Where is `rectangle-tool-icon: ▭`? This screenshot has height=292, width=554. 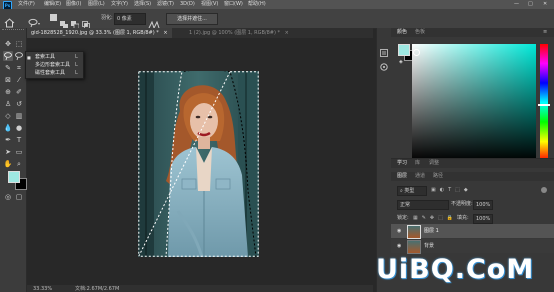
rectangle-tool-icon: ▭ is located at coordinates (19, 152).